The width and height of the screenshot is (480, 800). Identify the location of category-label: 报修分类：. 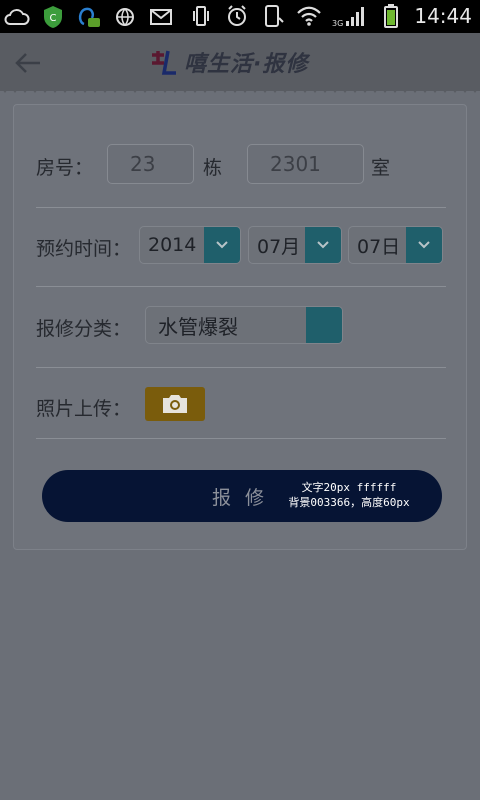
(84, 329).